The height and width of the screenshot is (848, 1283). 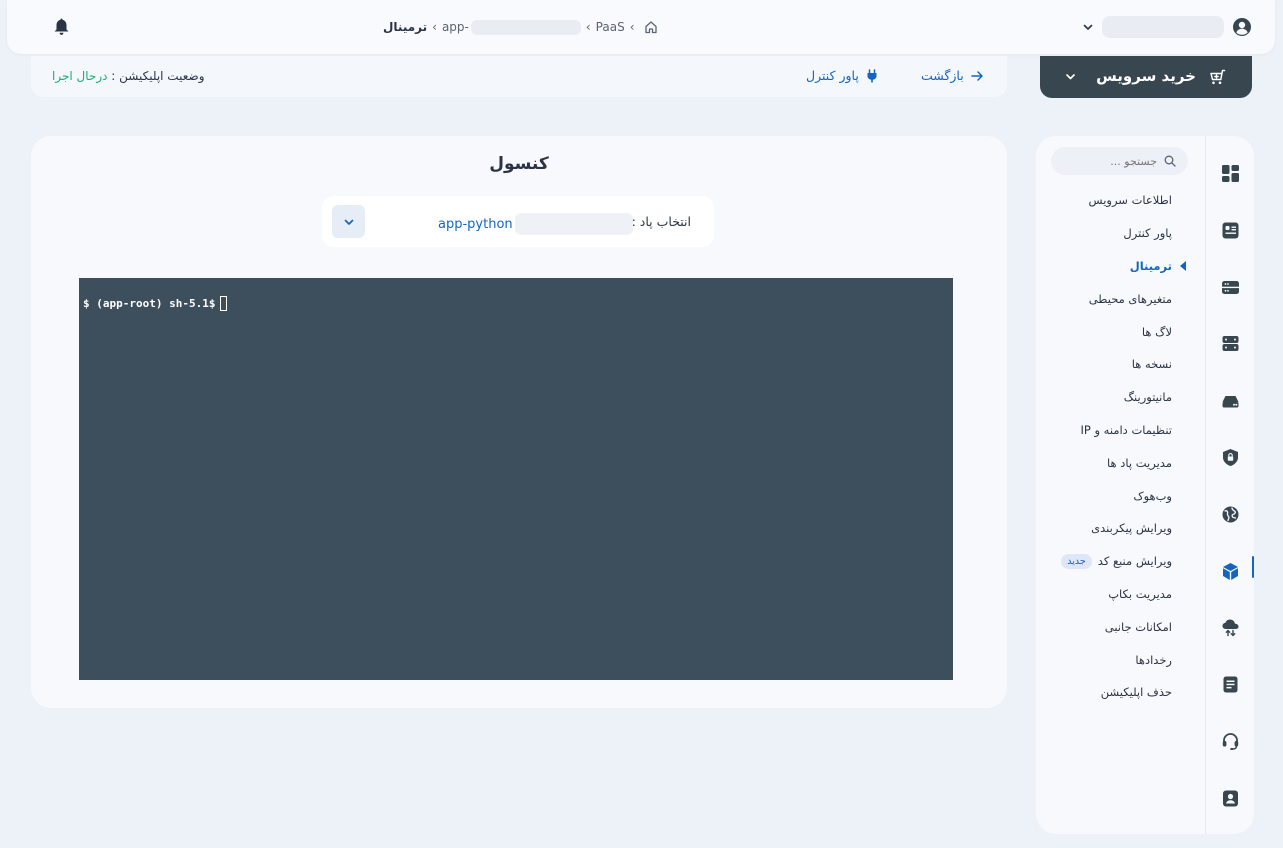 What do you see at coordinates (455, 27) in the screenshot?
I see `breadcrumb-app-link: app-` at bounding box center [455, 27].